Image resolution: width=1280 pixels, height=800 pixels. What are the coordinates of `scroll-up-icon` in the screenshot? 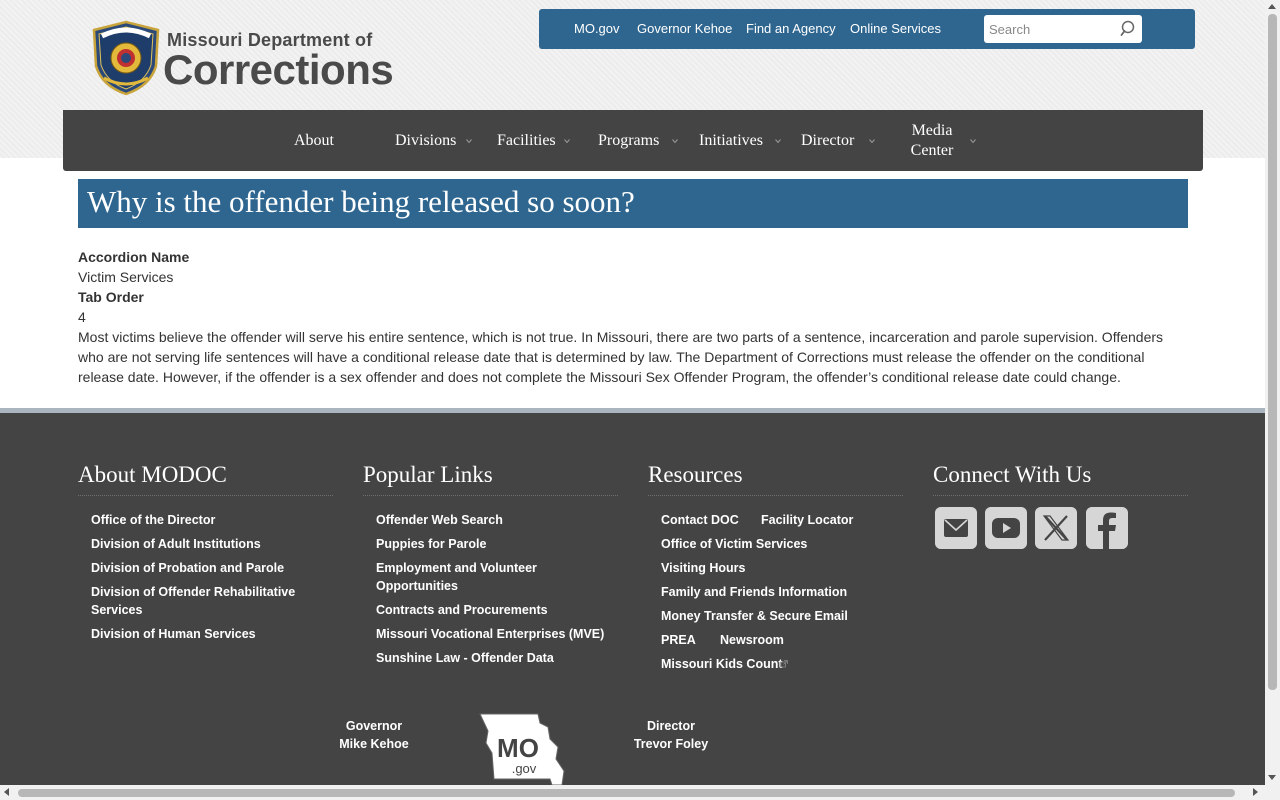 It's located at (1272, 6).